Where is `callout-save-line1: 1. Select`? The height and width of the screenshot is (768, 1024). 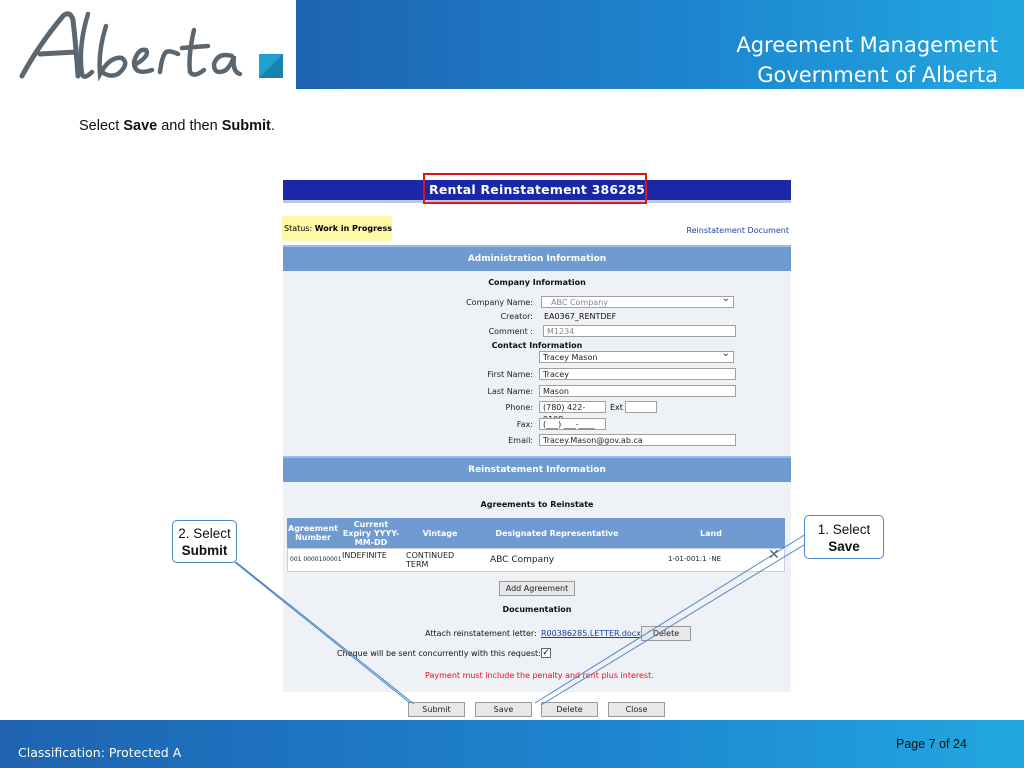
callout-save-line1: 1. Select is located at coordinates (844, 529).